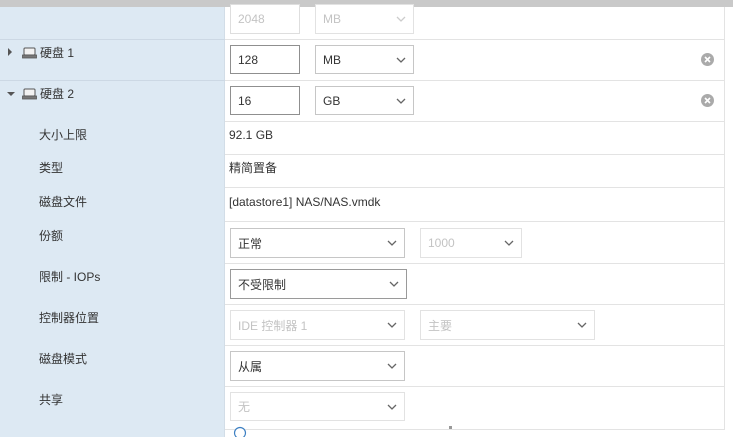 This screenshot has height=437, width=733. Describe the element at coordinates (224, 222) in the screenshot. I see `column-divider` at that location.